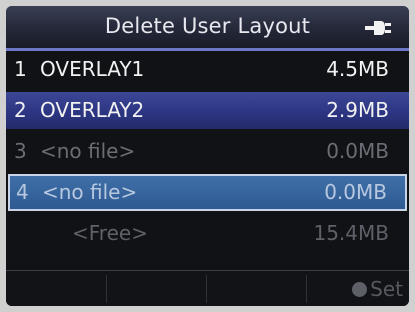 The width and height of the screenshot is (415, 312). I want to click on title-bar: Delete User Layout, so click(207, 28).